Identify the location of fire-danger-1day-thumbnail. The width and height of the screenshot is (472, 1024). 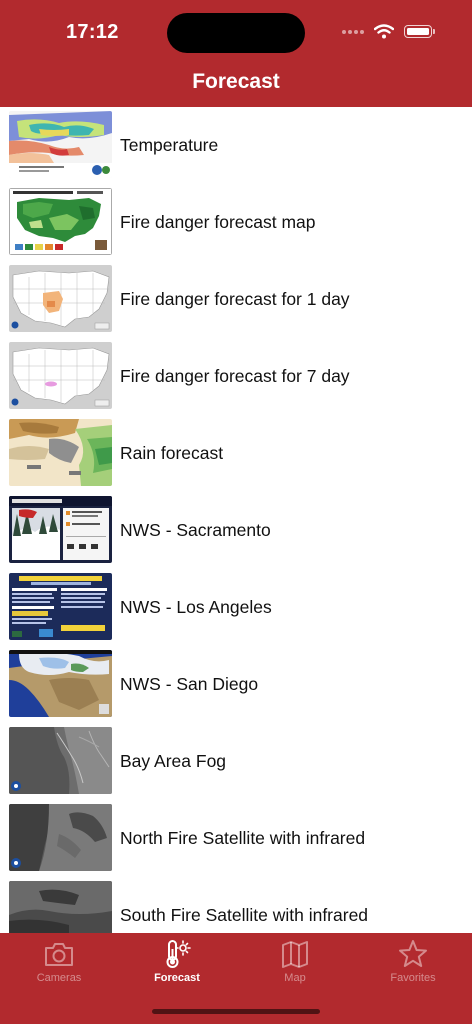
(60, 298).